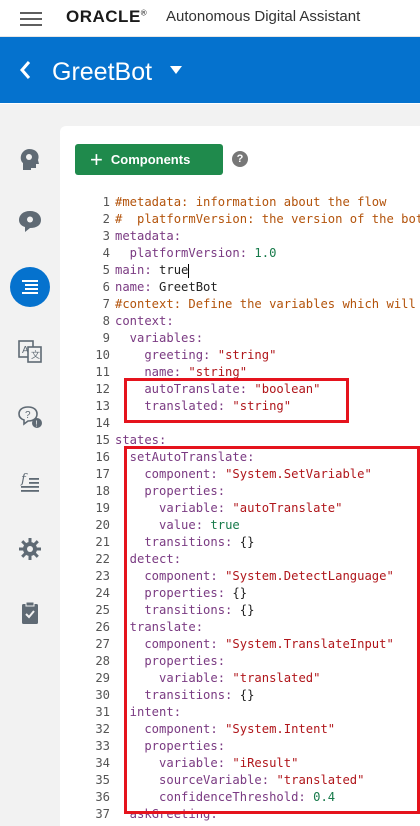 The height and width of the screenshot is (826, 420). I want to click on help-icon: ?, so click(240, 159).